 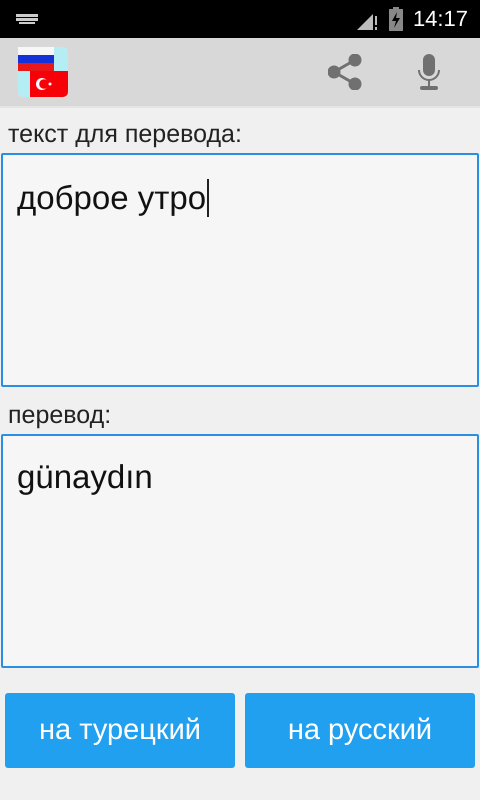 I want to click on source-label: текст для перевода:, so click(x=125, y=134).